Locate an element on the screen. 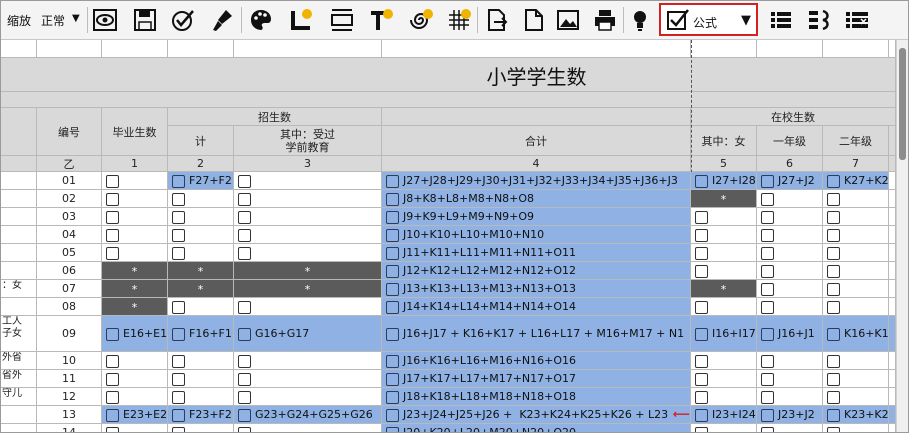 Image resolution: width=909 pixels, height=433 pixels. printer-icon is located at coordinates (605, 20).